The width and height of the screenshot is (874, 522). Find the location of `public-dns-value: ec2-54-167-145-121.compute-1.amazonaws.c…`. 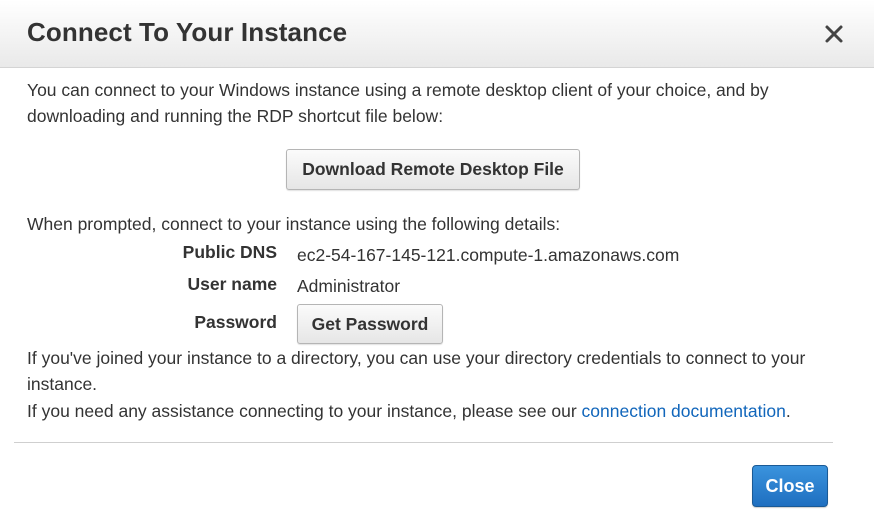

public-dns-value: ec2-54-167-145-121.compute-1.amazonaws.c… is located at coordinates (488, 255).